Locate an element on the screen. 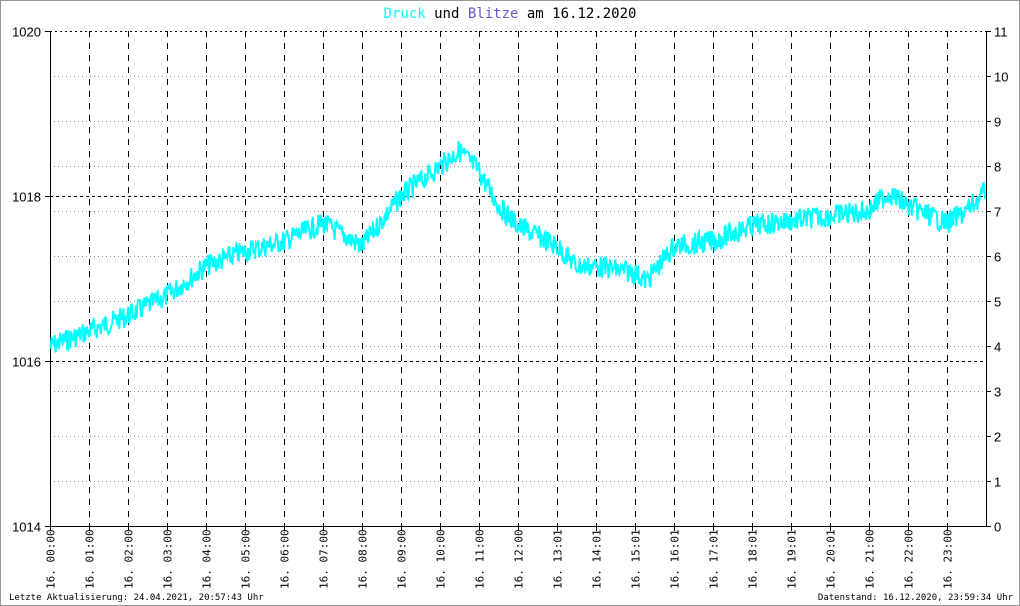 This screenshot has width=1020, height=606. x-tick-label: 16. 15:01 is located at coordinates (636, 559).